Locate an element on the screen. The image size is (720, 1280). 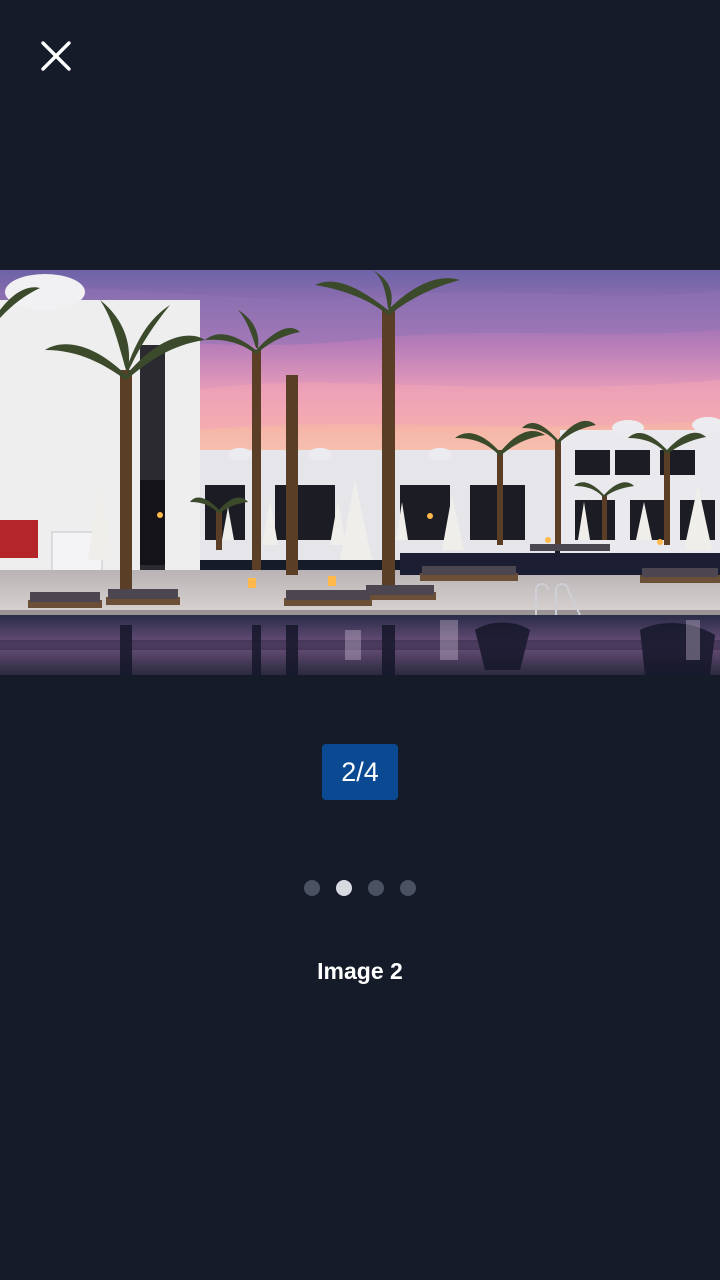
close-button is located at coordinates (56, 56).